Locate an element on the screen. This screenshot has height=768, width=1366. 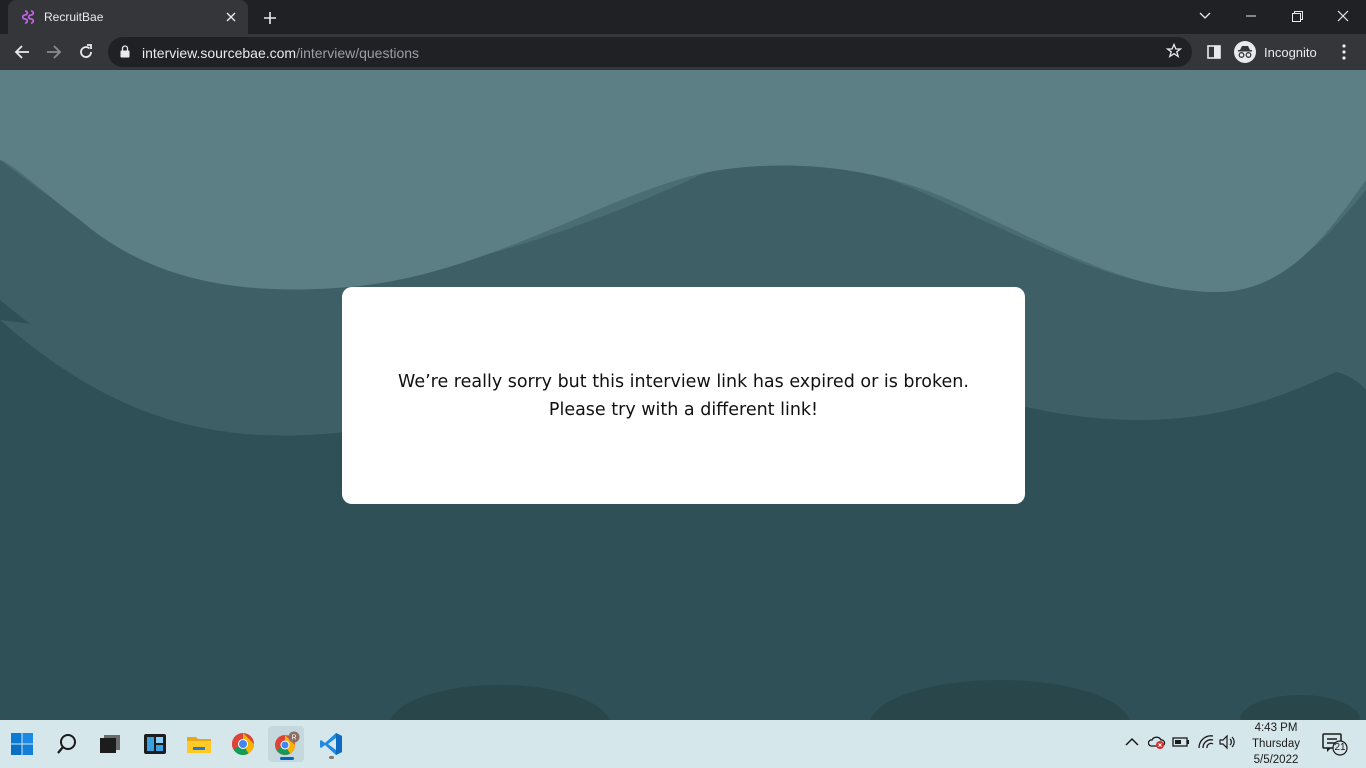
clock-day: Thursday is located at coordinates (1276, 744).